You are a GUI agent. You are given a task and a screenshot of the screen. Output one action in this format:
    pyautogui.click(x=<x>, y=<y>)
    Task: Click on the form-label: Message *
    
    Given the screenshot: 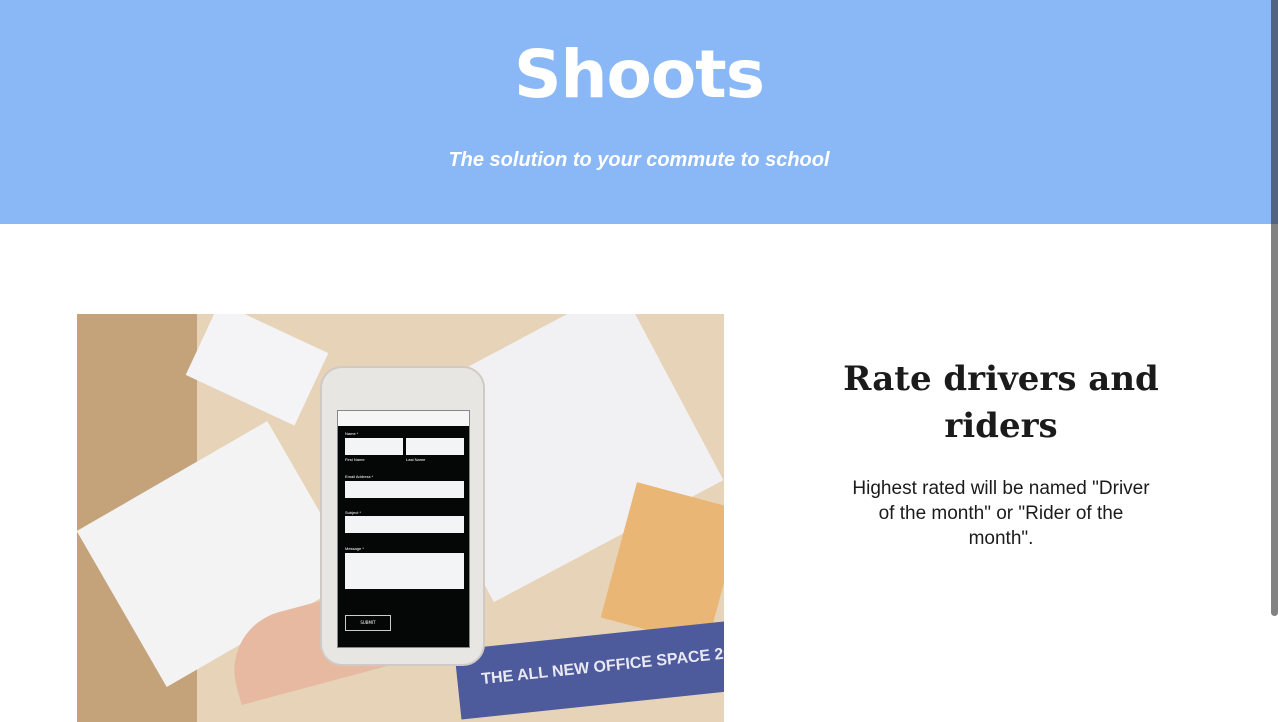 What is the action you would take?
    pyautogui.click(x=354, y=548)
    